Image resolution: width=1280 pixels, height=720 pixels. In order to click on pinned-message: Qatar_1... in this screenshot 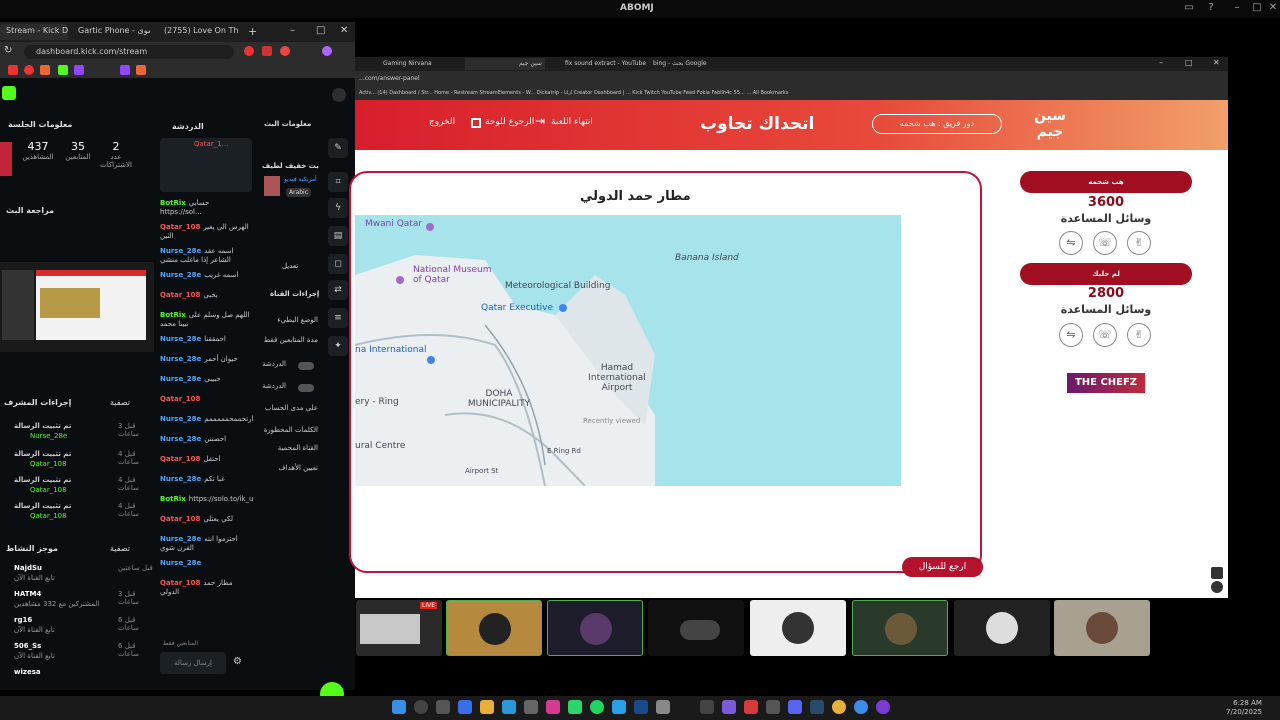, I will do `click(206, 165)`.